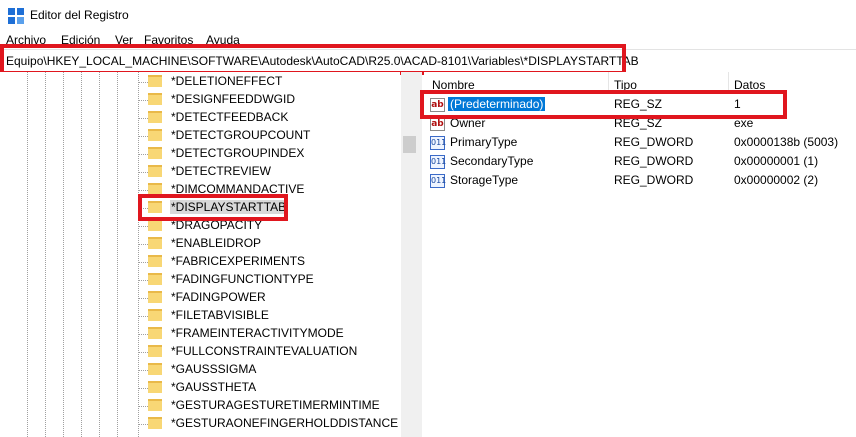  I want to click on tree-item-label: *DELETIONEFFECT, so click(227, 81).